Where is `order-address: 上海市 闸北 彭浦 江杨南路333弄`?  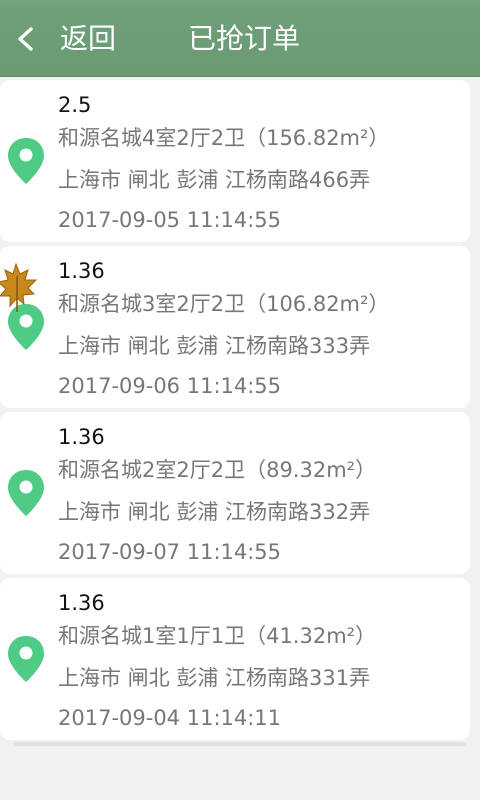 order-address: 上海市 闸北 彭浦 江杨南路333弄 is located at coordinates (214, 346).